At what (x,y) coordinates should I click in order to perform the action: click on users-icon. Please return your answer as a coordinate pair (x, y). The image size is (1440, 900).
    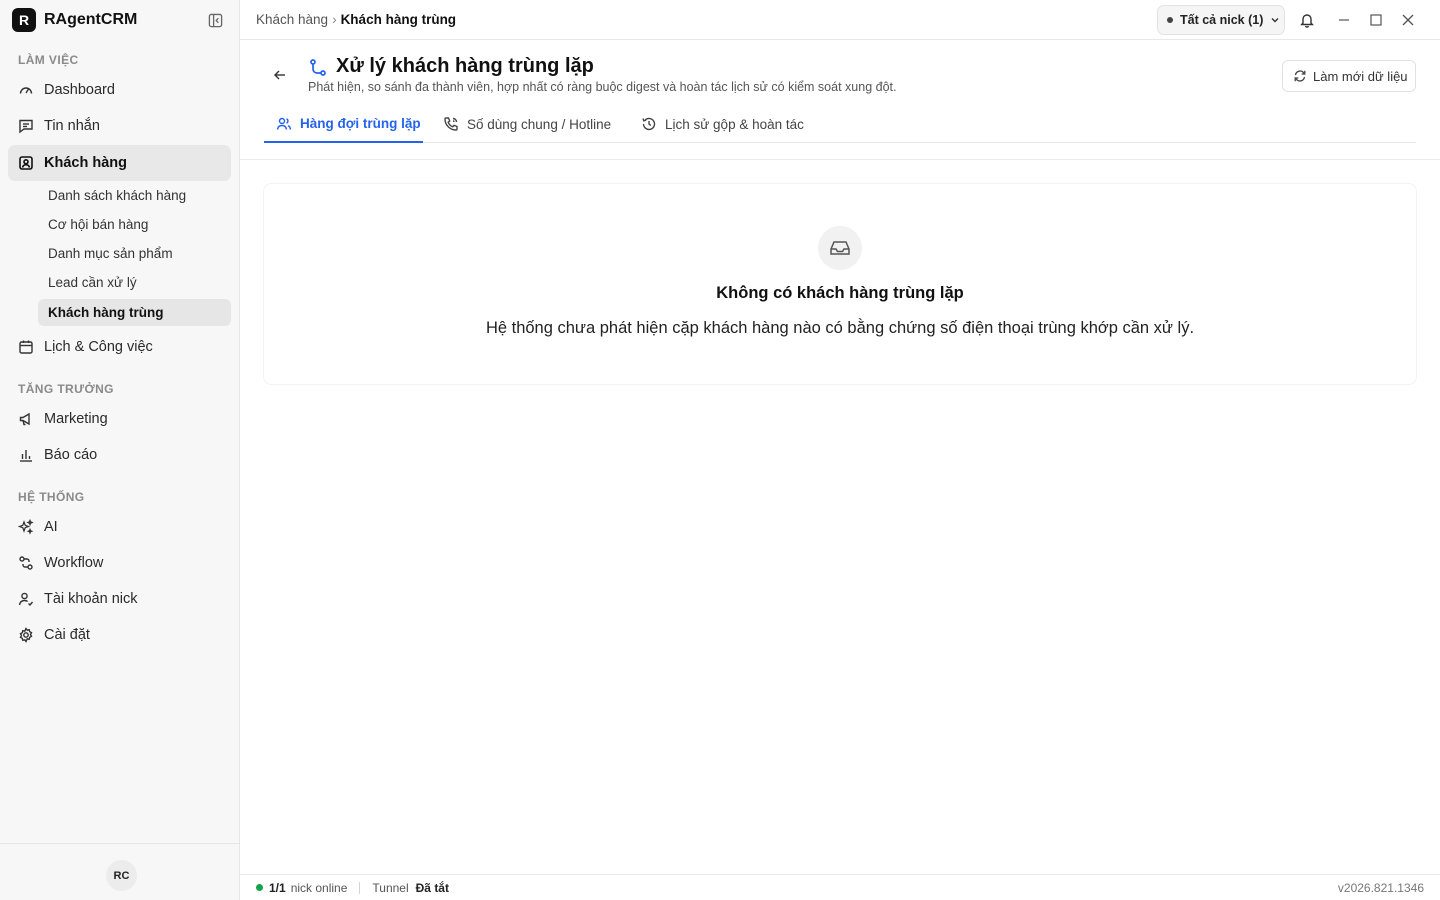
    Looking at the image, I should click on (284, 124).